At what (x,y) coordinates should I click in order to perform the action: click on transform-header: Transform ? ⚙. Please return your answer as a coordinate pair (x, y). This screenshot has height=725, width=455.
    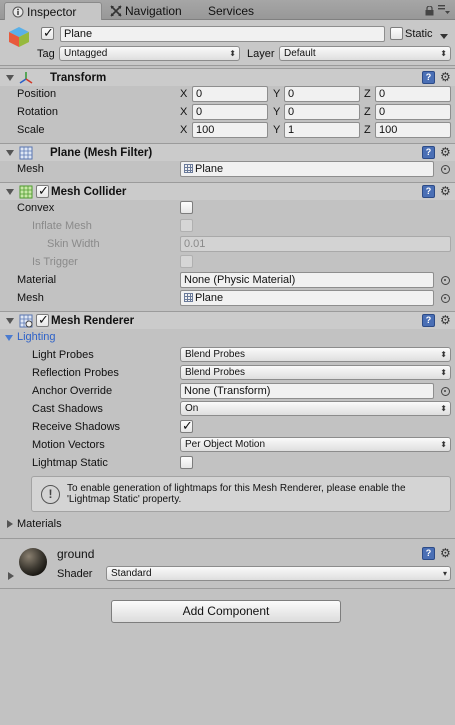
    Looking at the image, I should click on (227, 77).